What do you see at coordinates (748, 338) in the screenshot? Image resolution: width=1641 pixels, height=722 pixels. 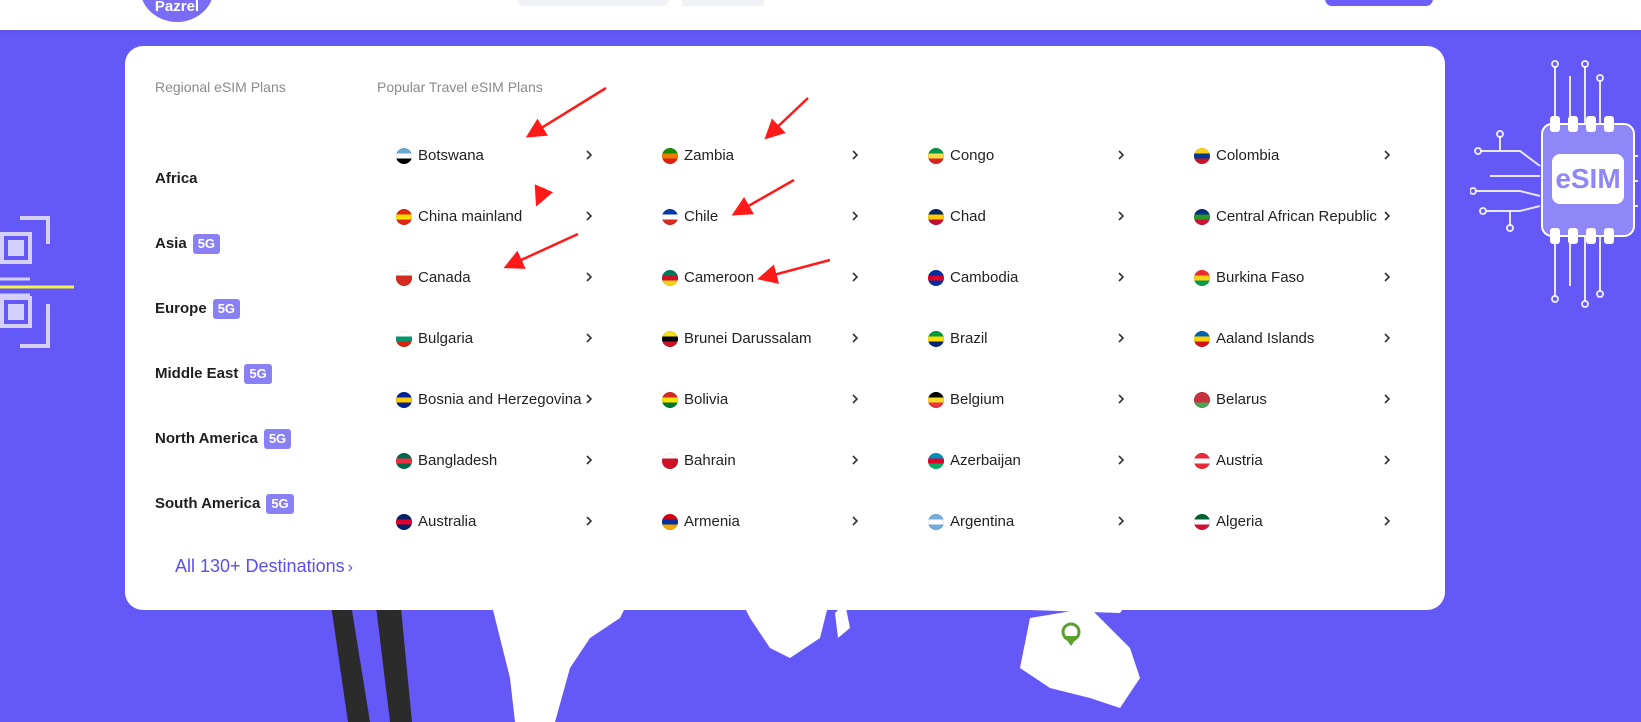 I see `country-name: Brunei Darussalam` at bounding box center [748, 338].